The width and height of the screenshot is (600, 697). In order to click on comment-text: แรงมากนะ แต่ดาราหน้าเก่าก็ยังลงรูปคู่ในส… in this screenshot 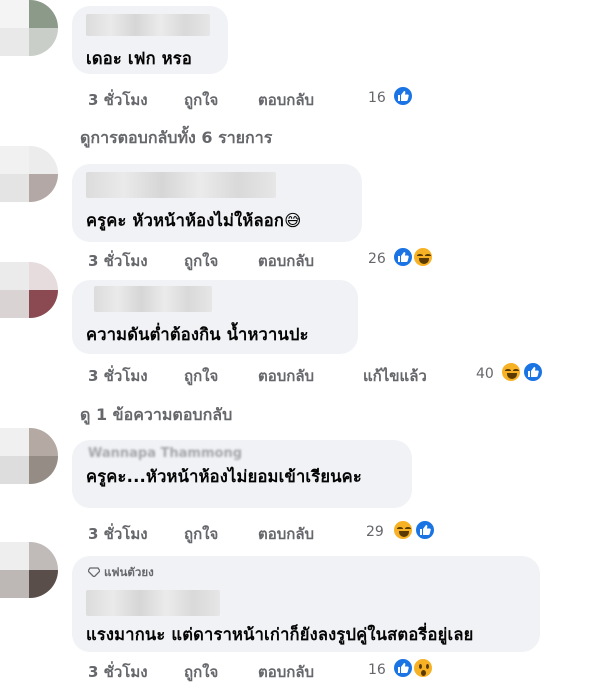, I will do `click(280, 634)`.